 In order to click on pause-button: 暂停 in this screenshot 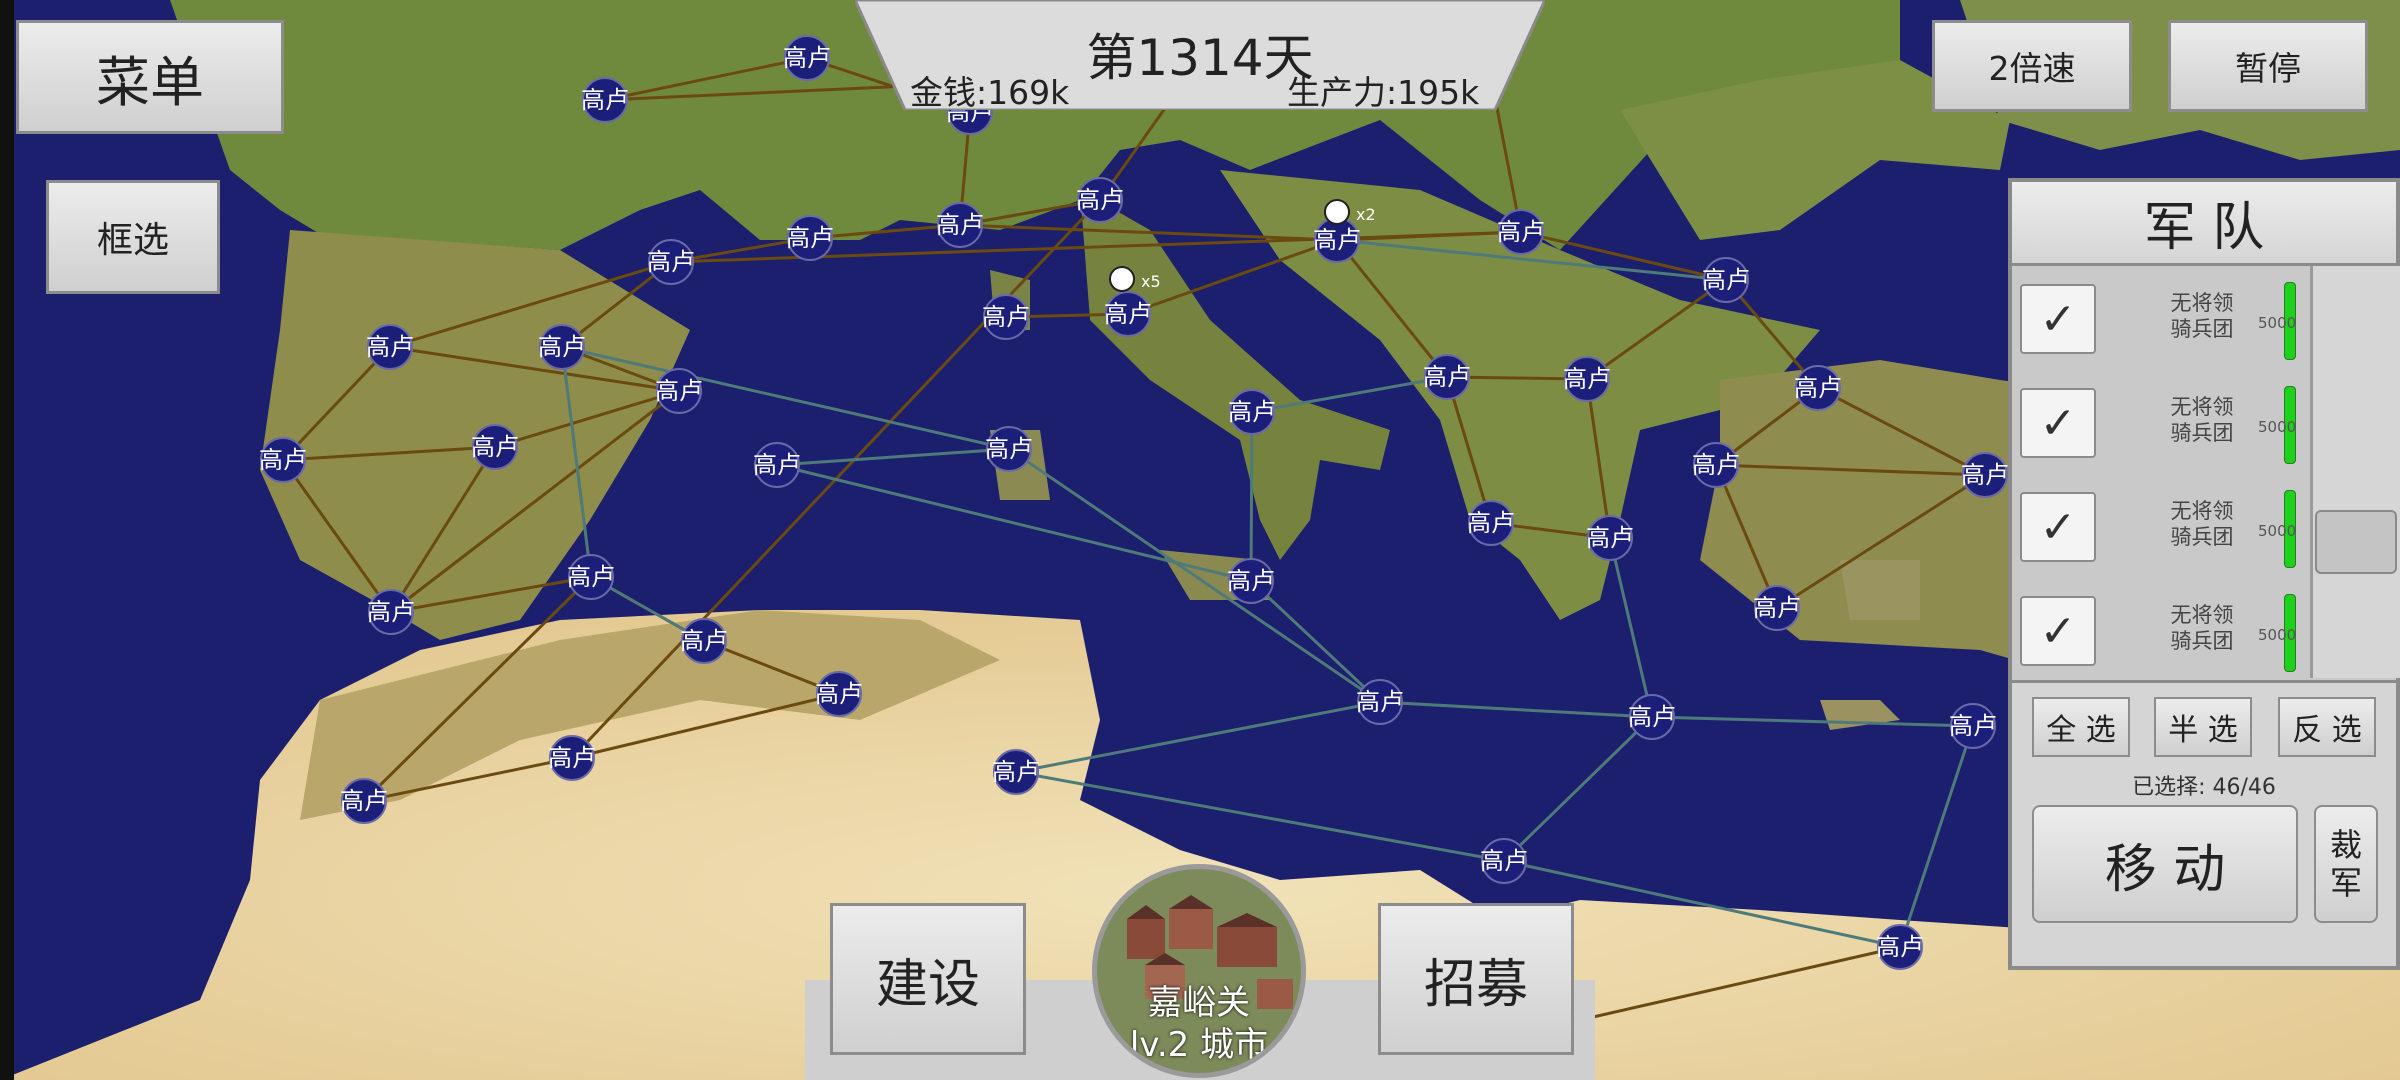, I will do `click(2268, 66)`.